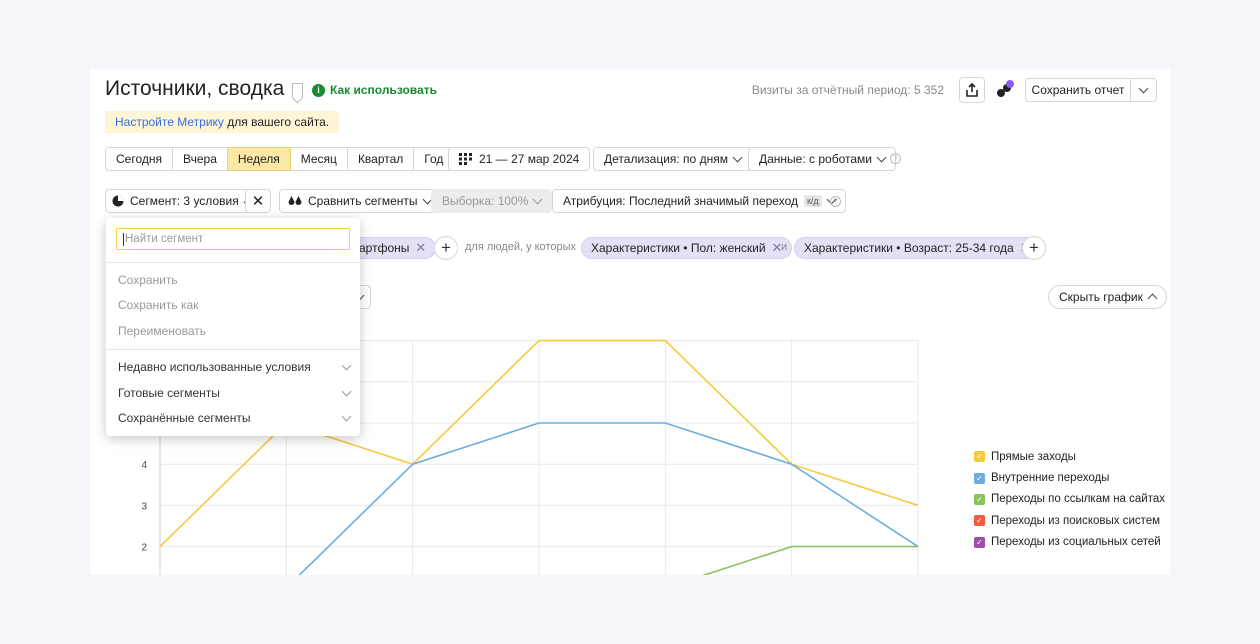 This screenshot has height=644, width=1260. What do you see at coordinates (144, 465) in the screenshot?
I see `y-tick-label: 4` at bounding box center [144, 465].